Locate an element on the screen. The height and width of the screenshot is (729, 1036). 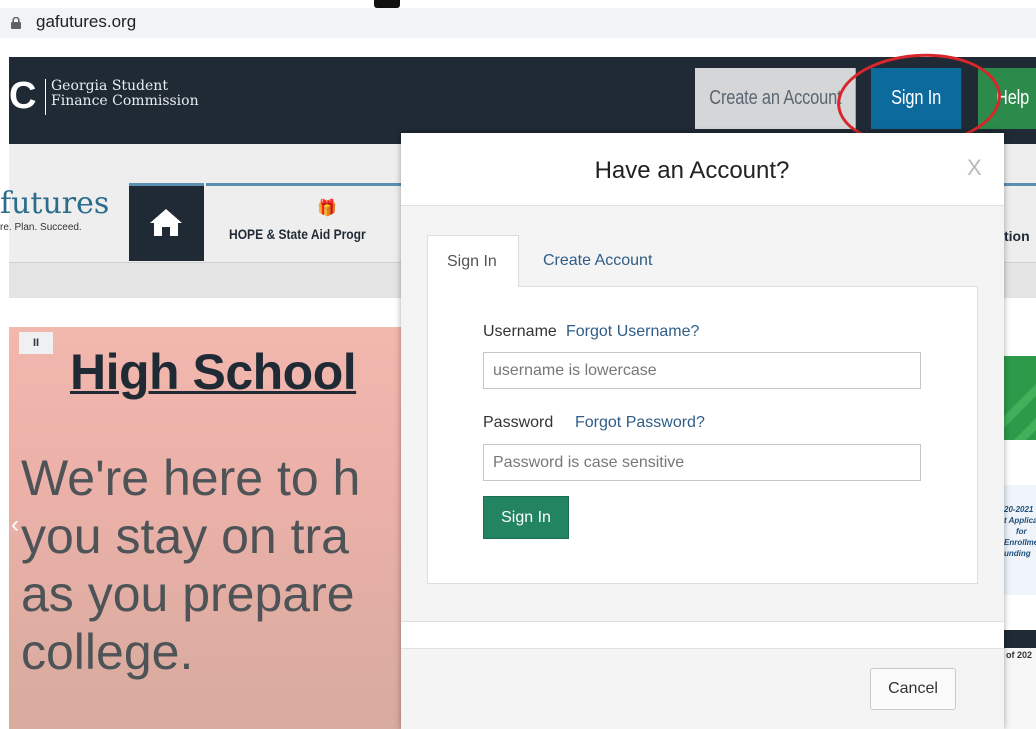
flyer-line-1: 20-2021 is located at coordinates (1019, 509).